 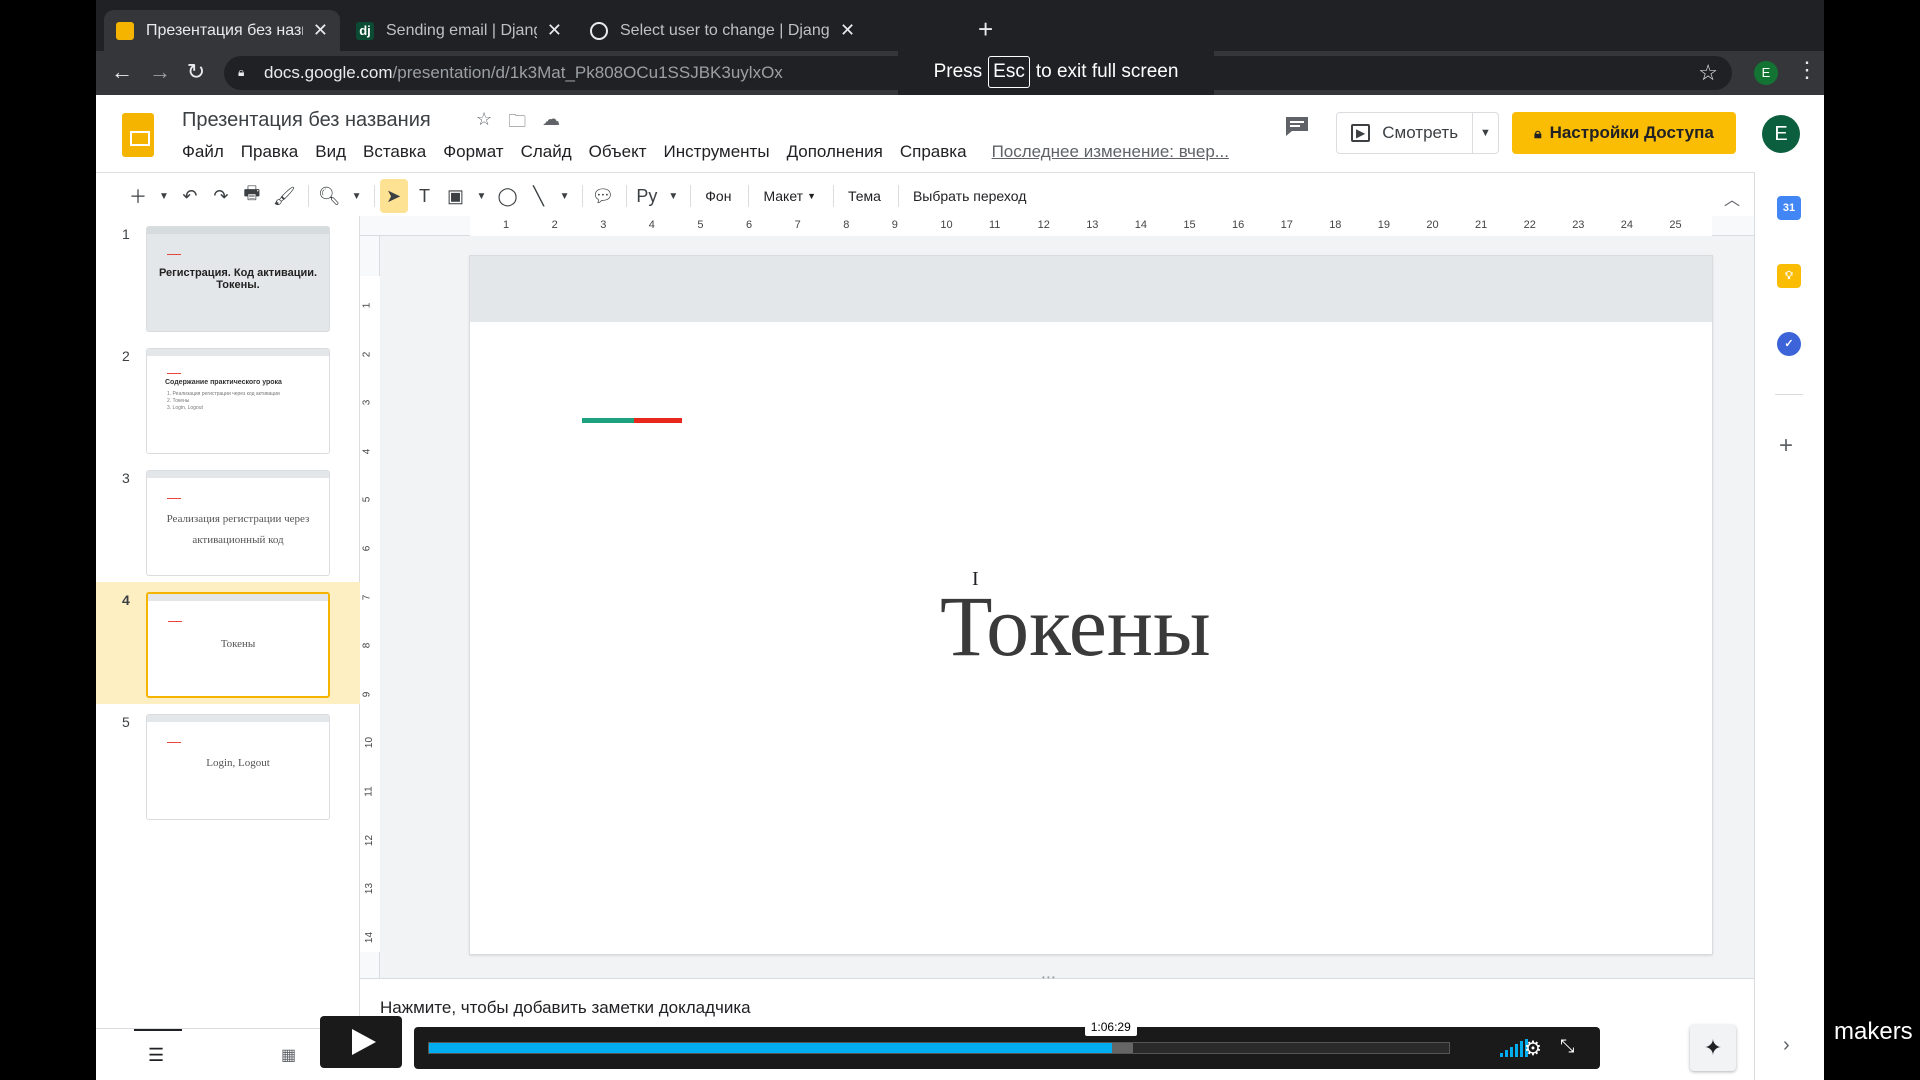 What do you see at coordinates (473, 152) in the screenshot?
I see `menu-format: Формат` at bounding box center [473, 152].